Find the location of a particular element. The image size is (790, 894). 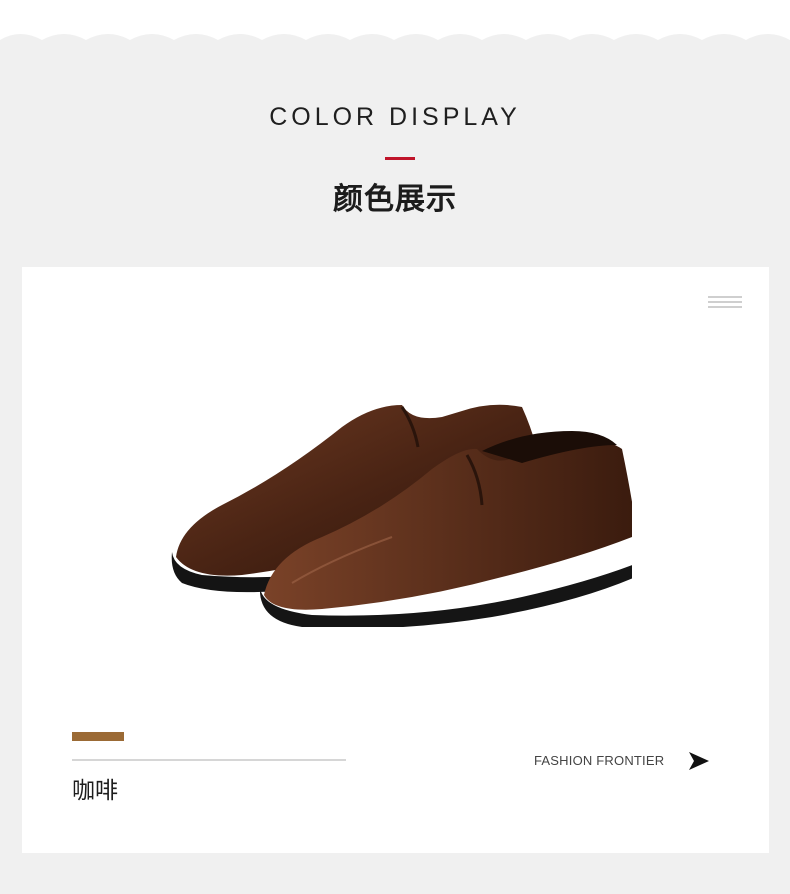

color-swatch is located at coordinates (98, 736).